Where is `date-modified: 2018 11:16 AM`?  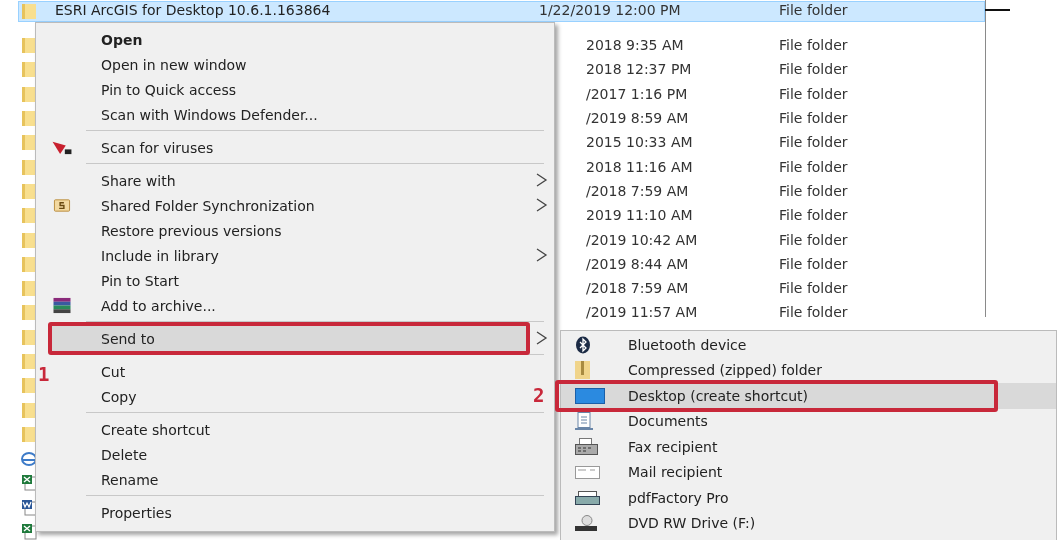 date-modified: 2018 11:16 AM is located at coordinates (639, 166).